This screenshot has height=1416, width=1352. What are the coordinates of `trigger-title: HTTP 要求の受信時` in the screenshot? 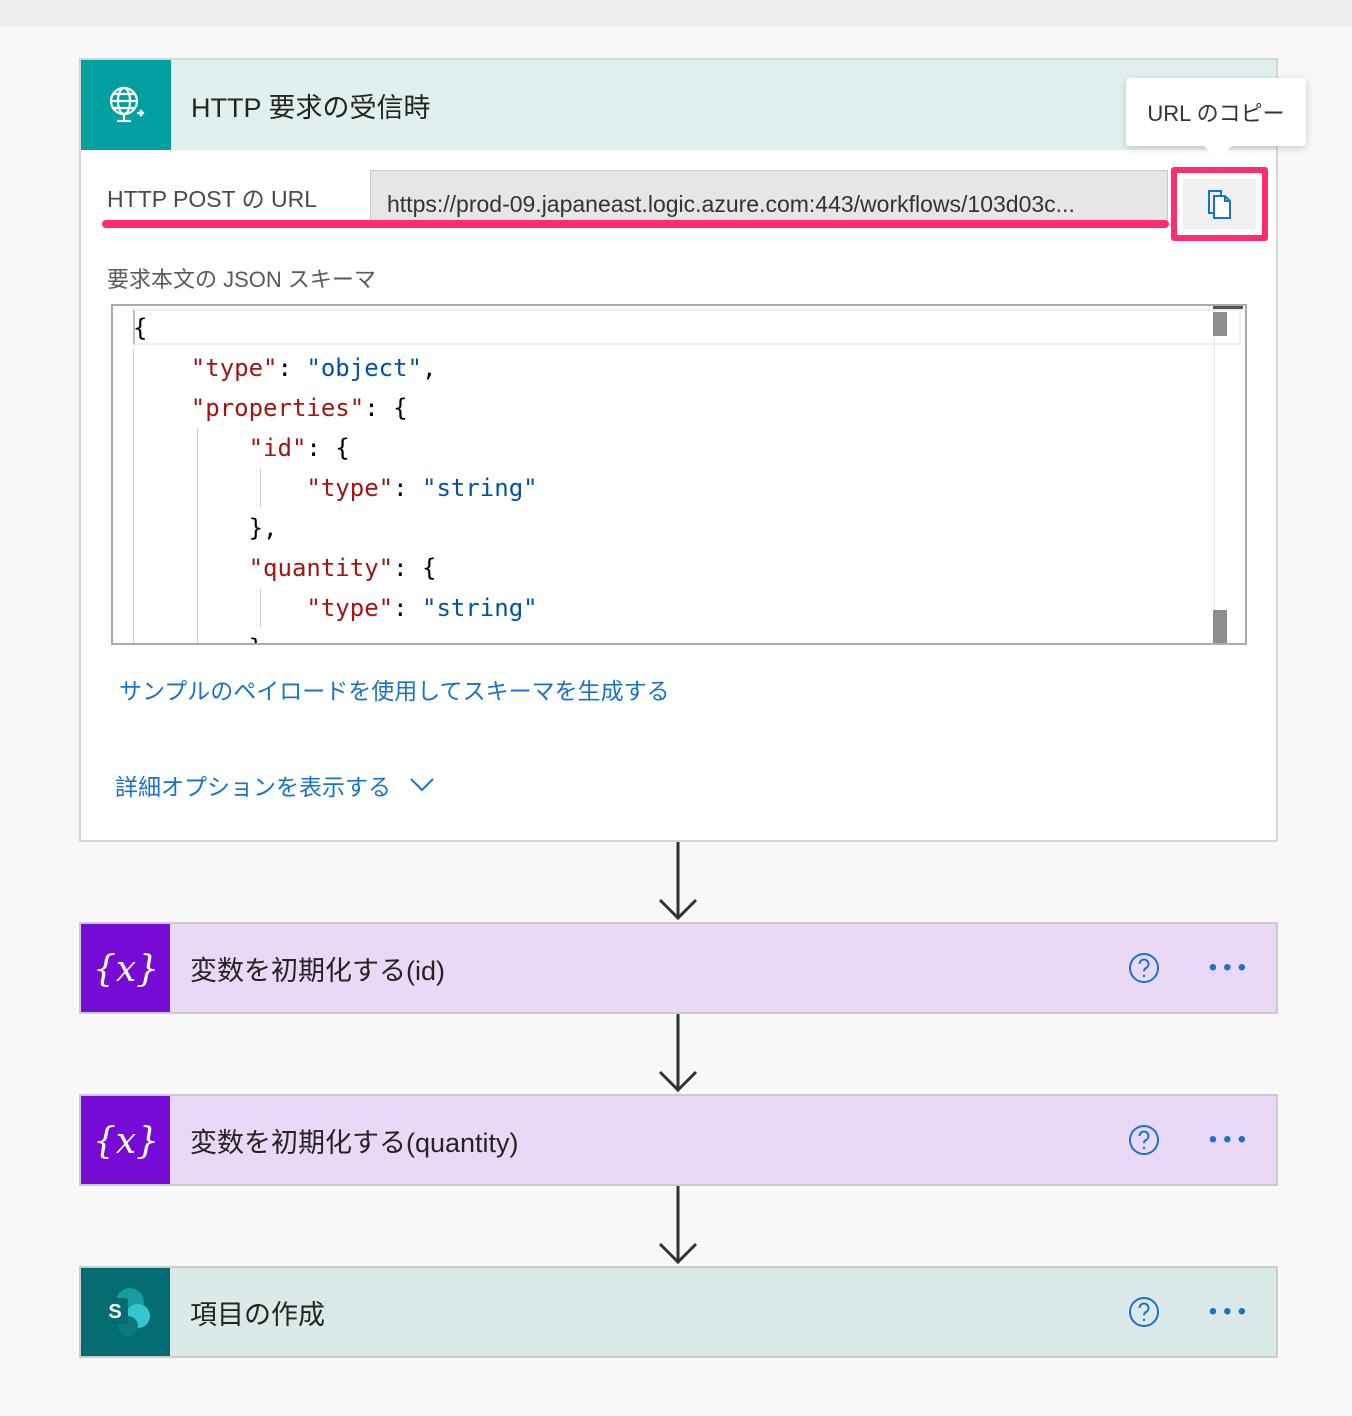 It's located at (311, 107).